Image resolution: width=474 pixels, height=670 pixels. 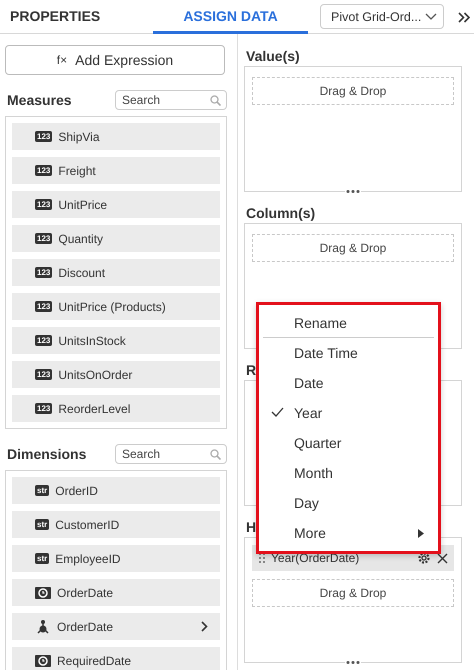 I want to click on field-item: str EmployeeID, so click(x=116, y=558).